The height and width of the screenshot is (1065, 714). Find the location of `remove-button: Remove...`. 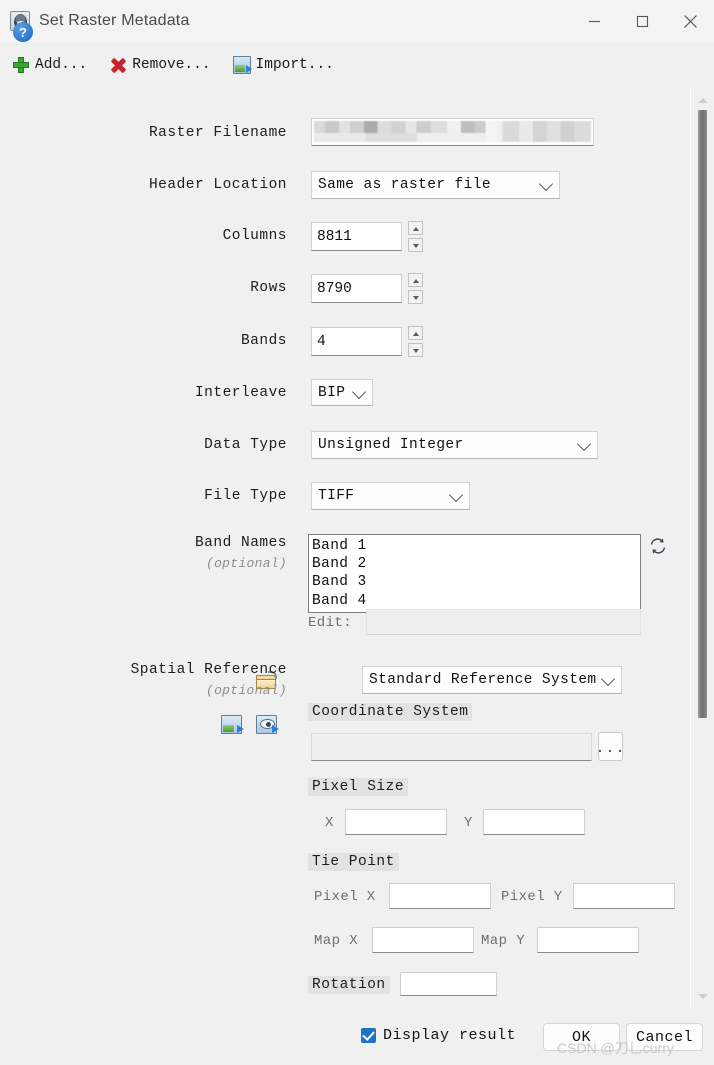

remove-button: Remove... is located at coordinates (160, 65).